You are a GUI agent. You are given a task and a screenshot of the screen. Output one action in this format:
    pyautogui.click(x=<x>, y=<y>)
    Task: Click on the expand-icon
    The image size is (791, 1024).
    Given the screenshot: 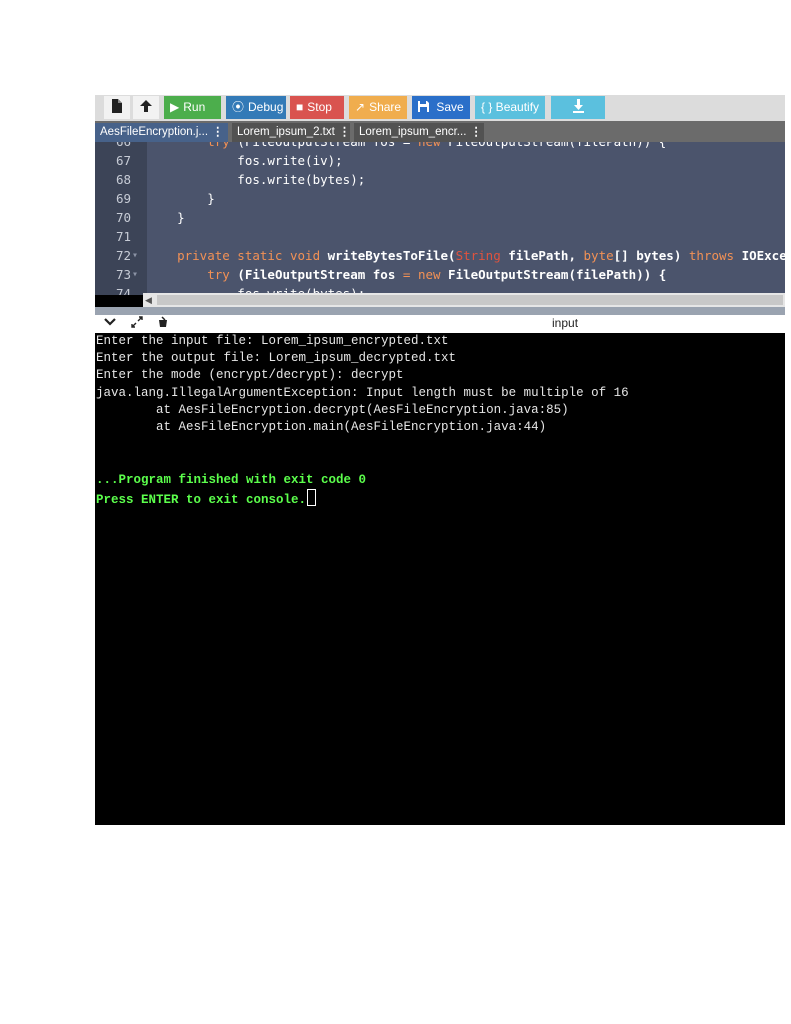 What is the action you would take?
    pyautogui.click(x=137, y=323)
    